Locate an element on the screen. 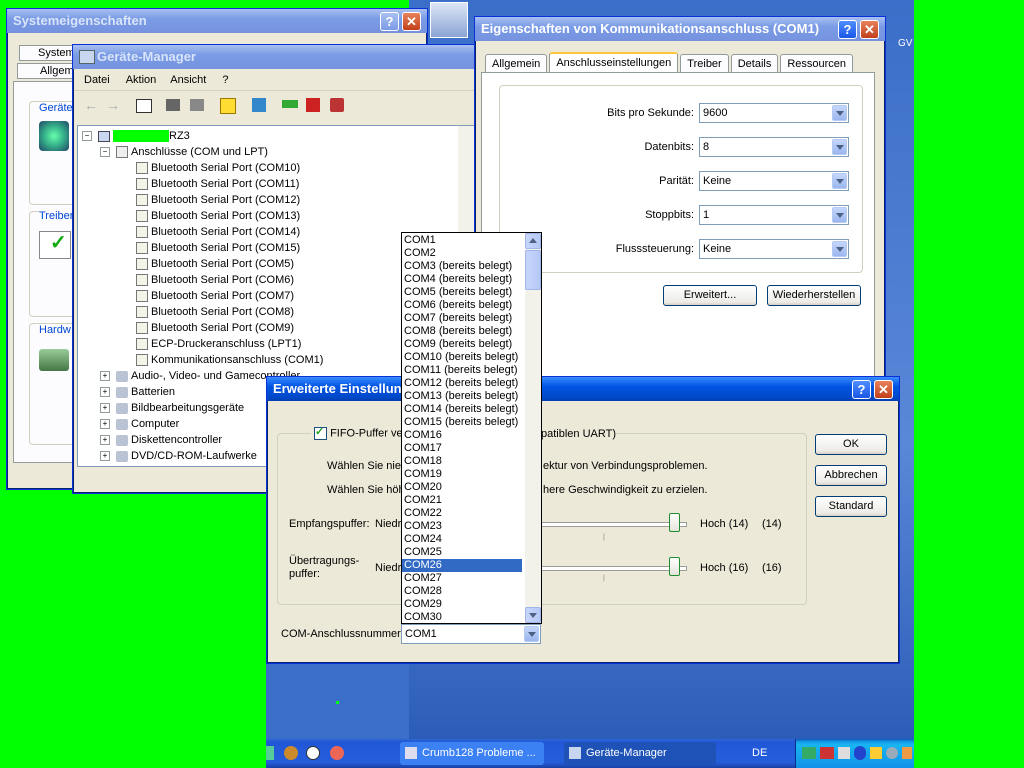 This screenshot has height=768, width=1024. dropdown-option: COM1 is located at coordinates (462, 240).